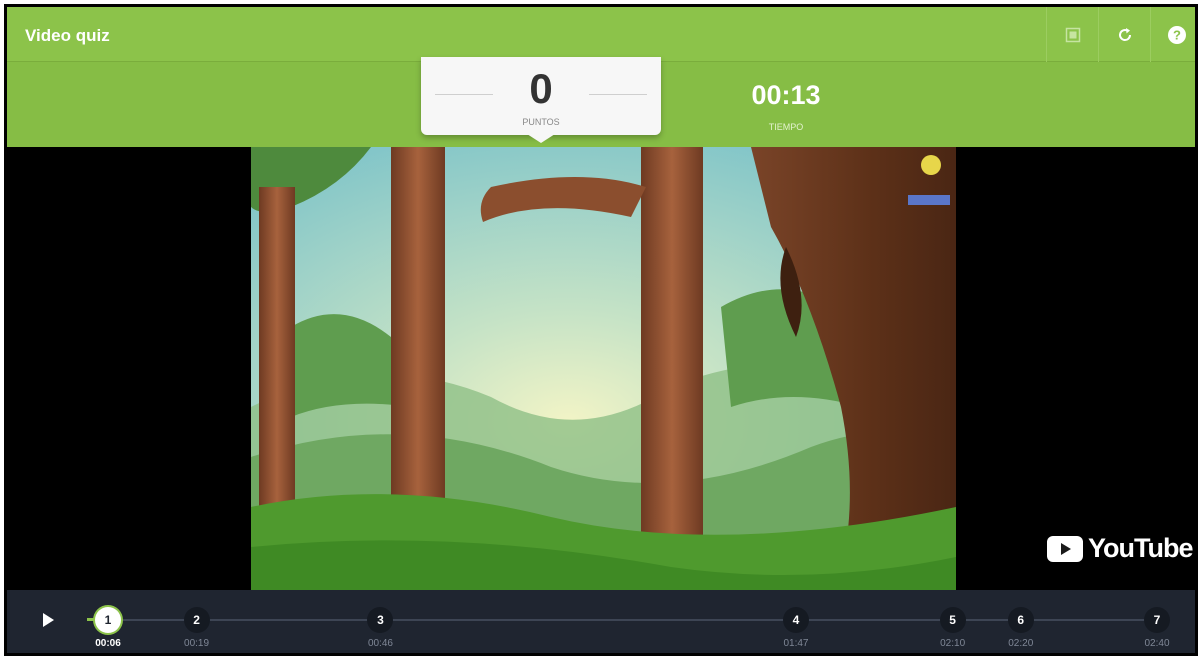  Describe the element at coordinates (1157, 620) in the screenshot. I see `question-marker-7: 7` at that location.